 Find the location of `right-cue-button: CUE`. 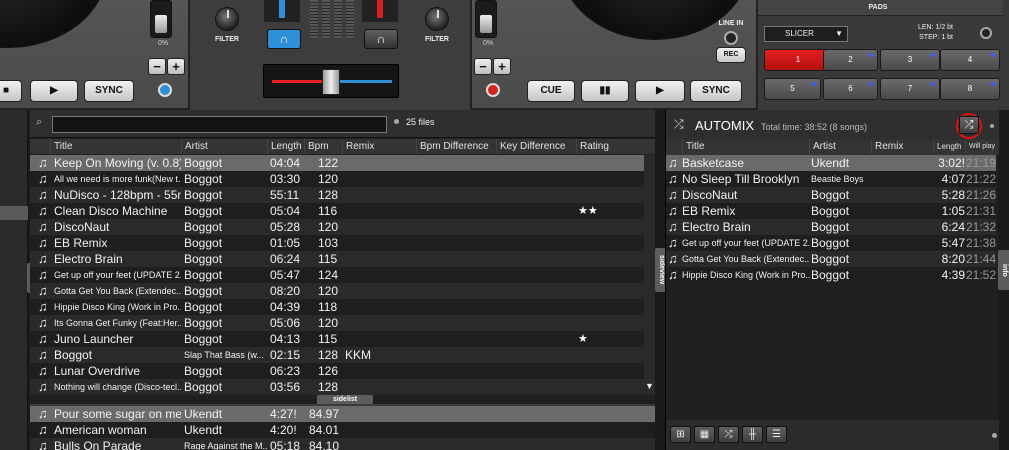

right-cue-button: CUE is located at coordinates (551, 91).